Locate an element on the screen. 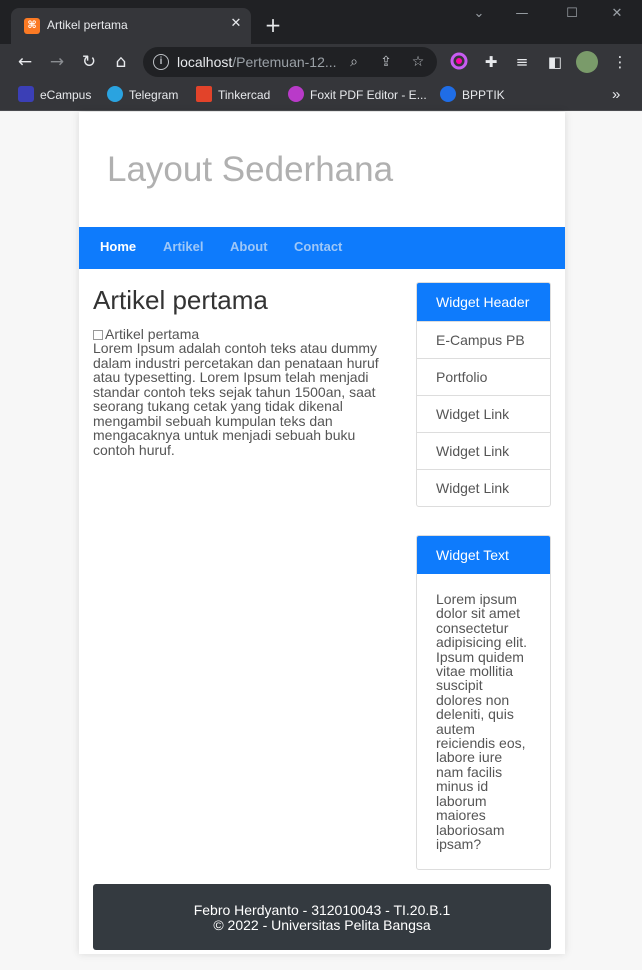 This screenshot has height=970, width=642. close-icon: ✕ is located at coordinates (236, 24).